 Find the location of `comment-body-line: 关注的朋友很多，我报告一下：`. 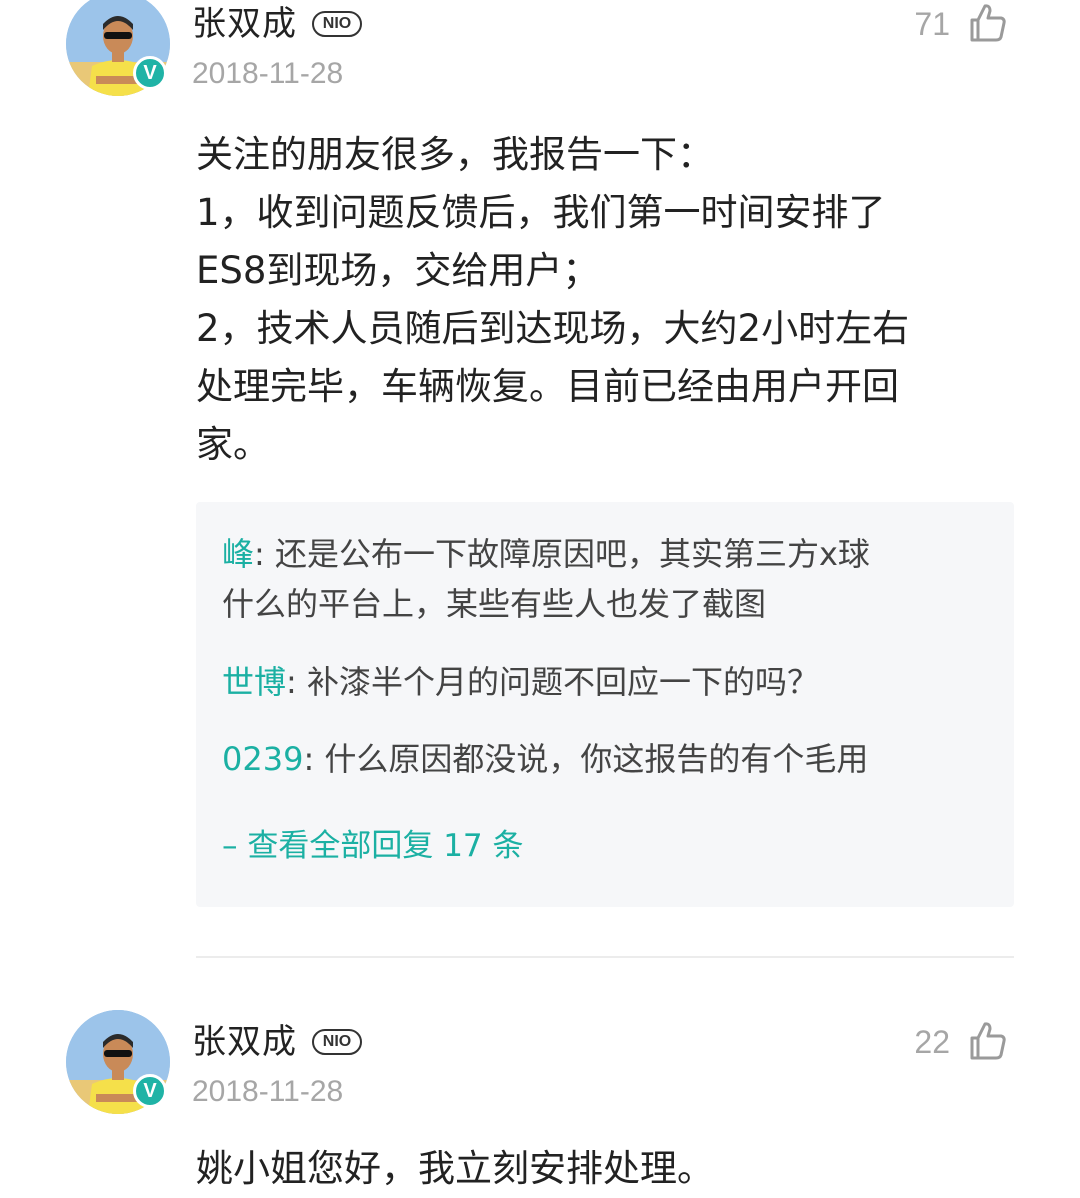

comment-body-line: 关注的朋友很多，我报告一下： is located at coordinates (455, 154).